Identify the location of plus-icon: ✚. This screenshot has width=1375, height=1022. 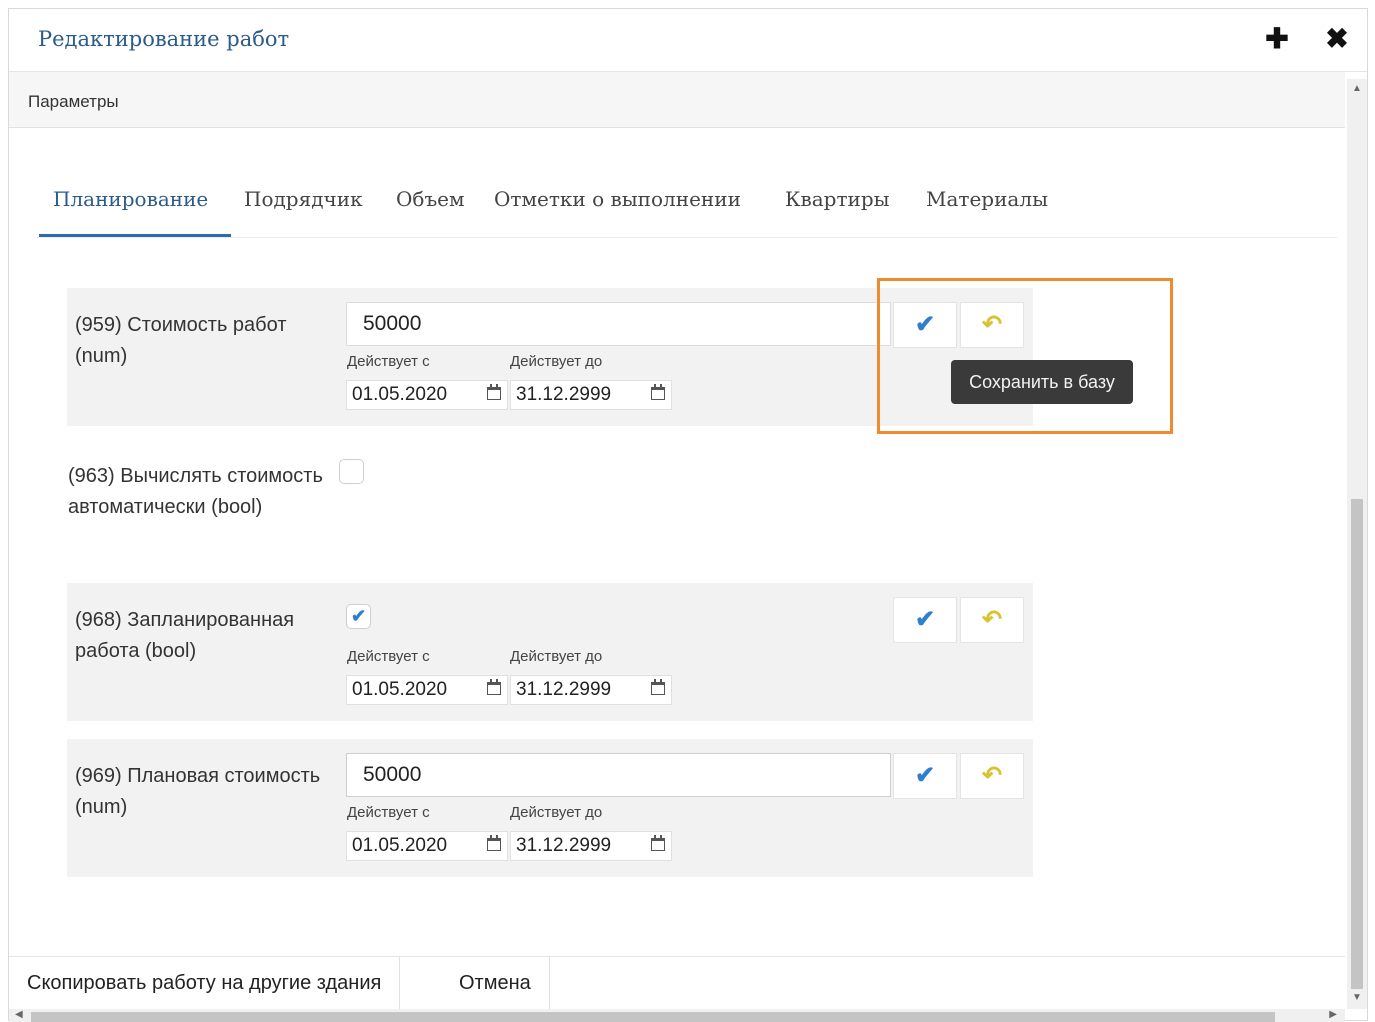
(1277, 39).